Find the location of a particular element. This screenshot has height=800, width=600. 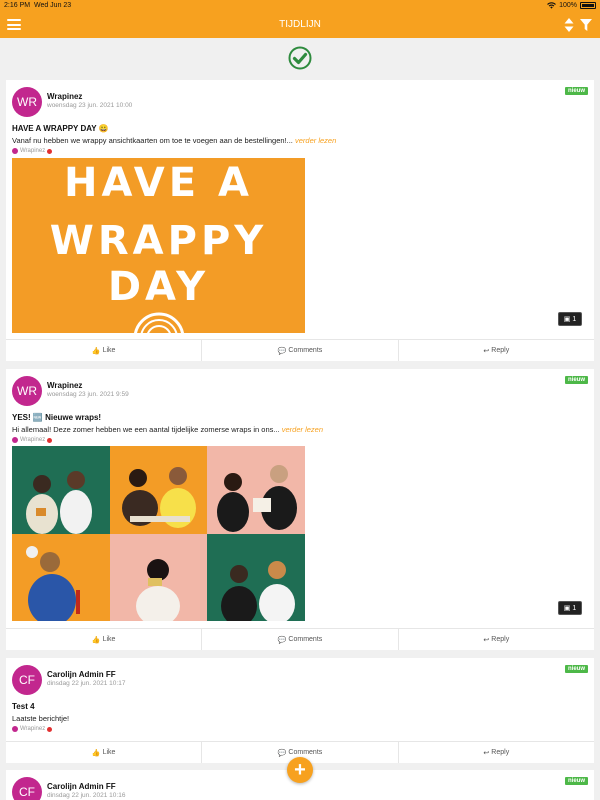

page-title: TIJDLIJN is located at coordinates (300, 24).